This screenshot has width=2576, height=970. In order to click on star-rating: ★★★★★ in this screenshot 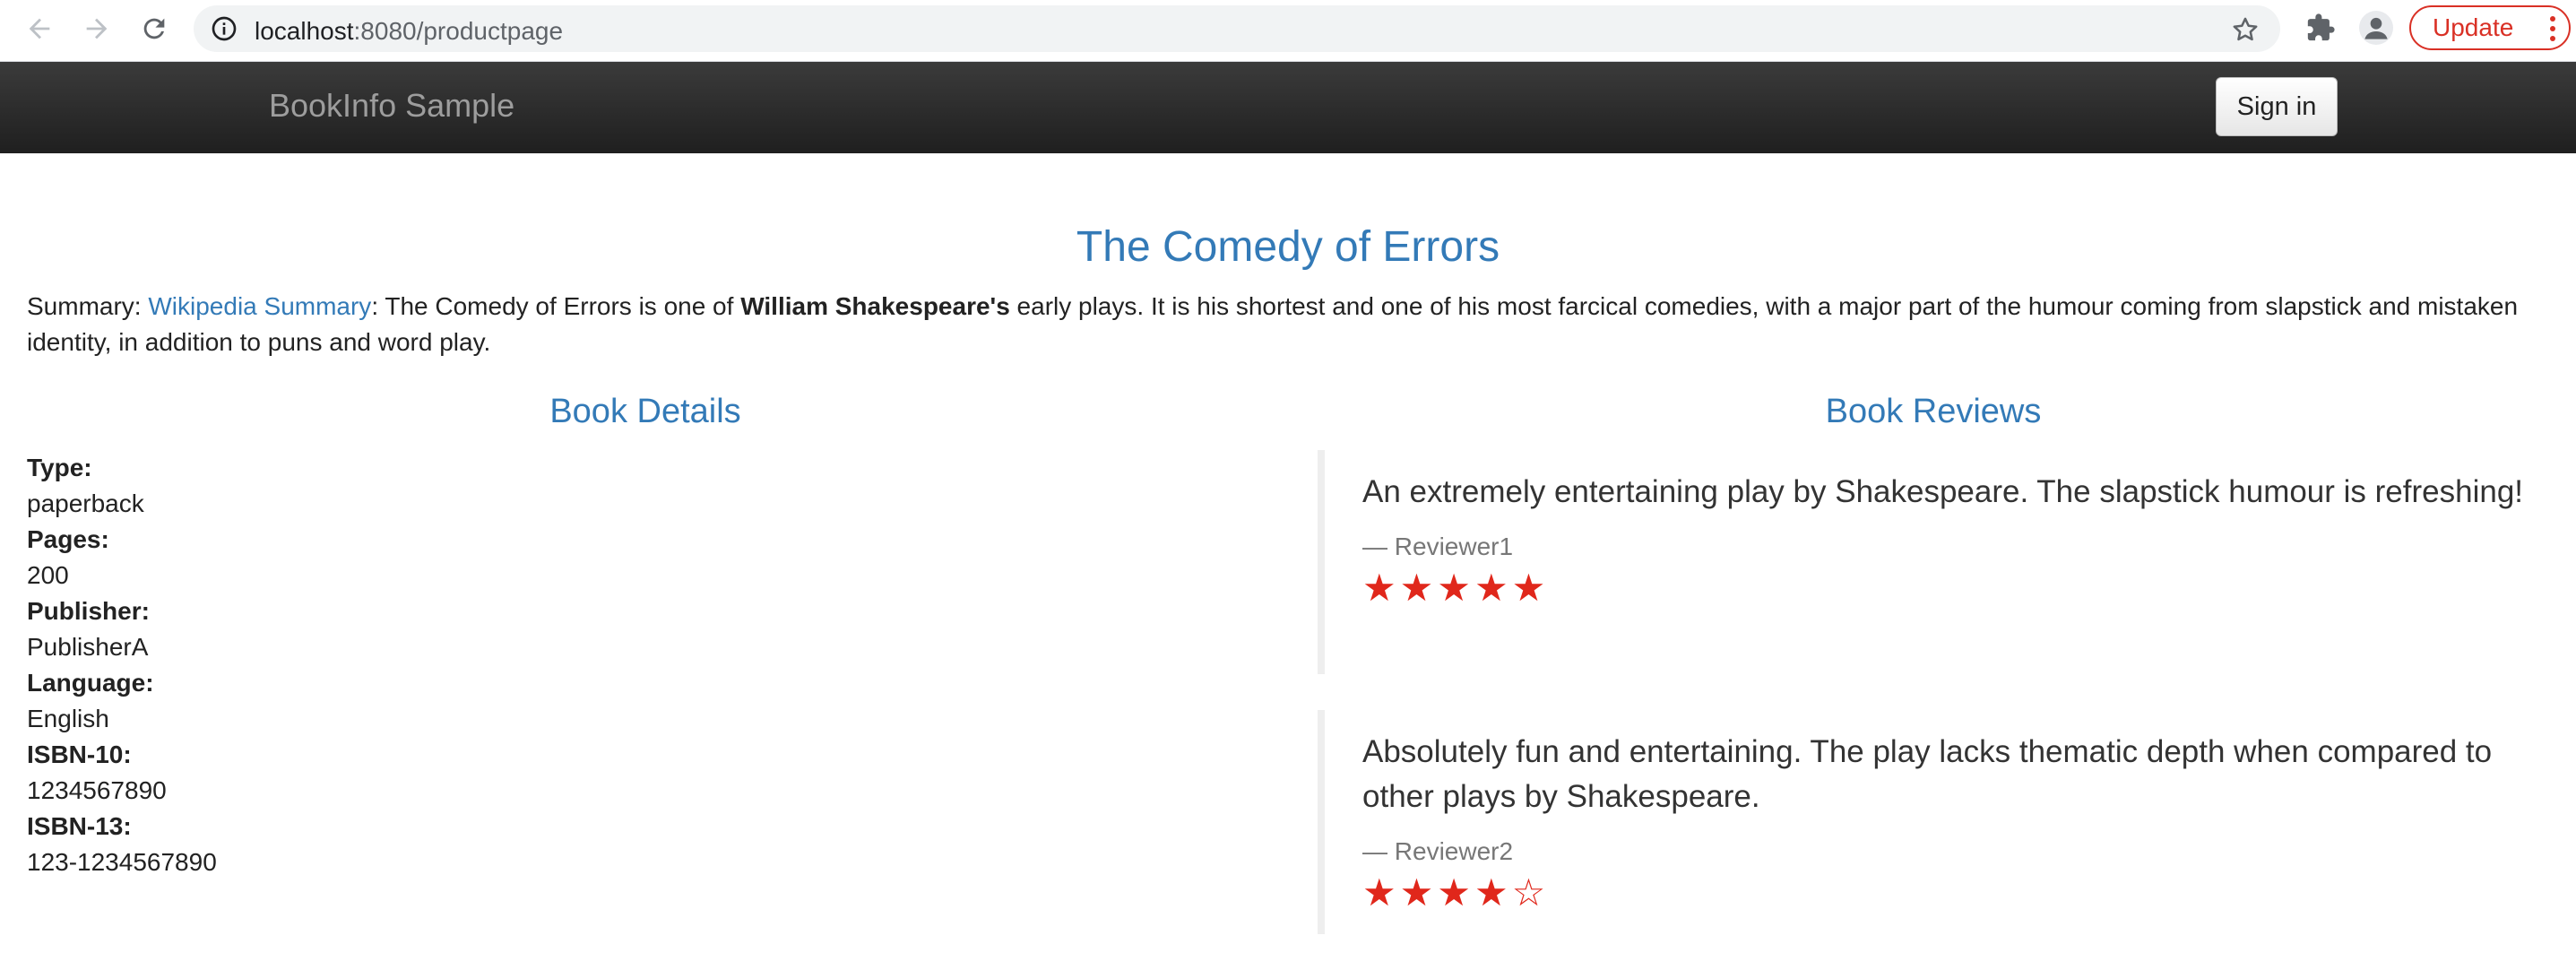, I will do `click(1456, 588)`.